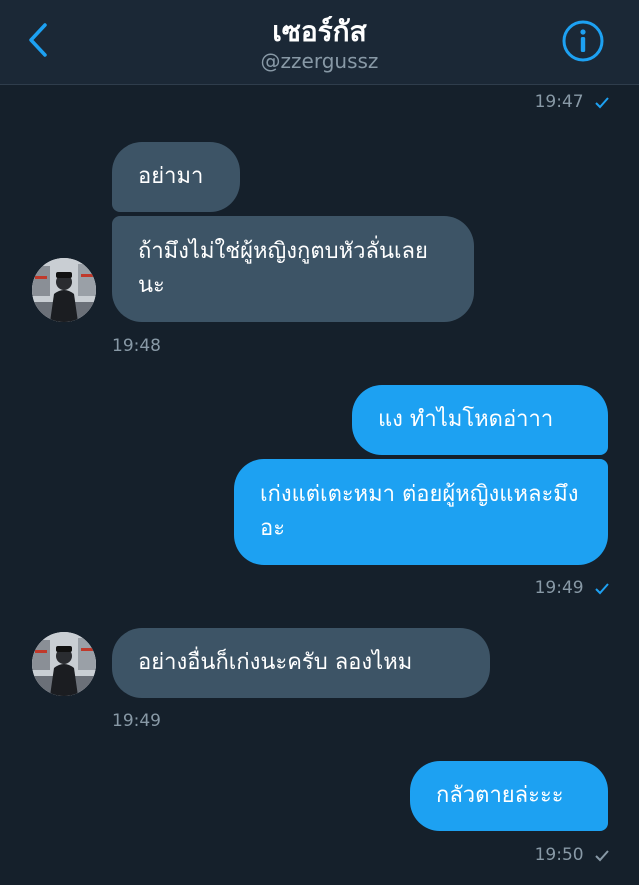 This screenshot has height=885, width=639. I want to click on outgoing-message: แง ทำไมโหดอ่าาา, so click(480, 420).